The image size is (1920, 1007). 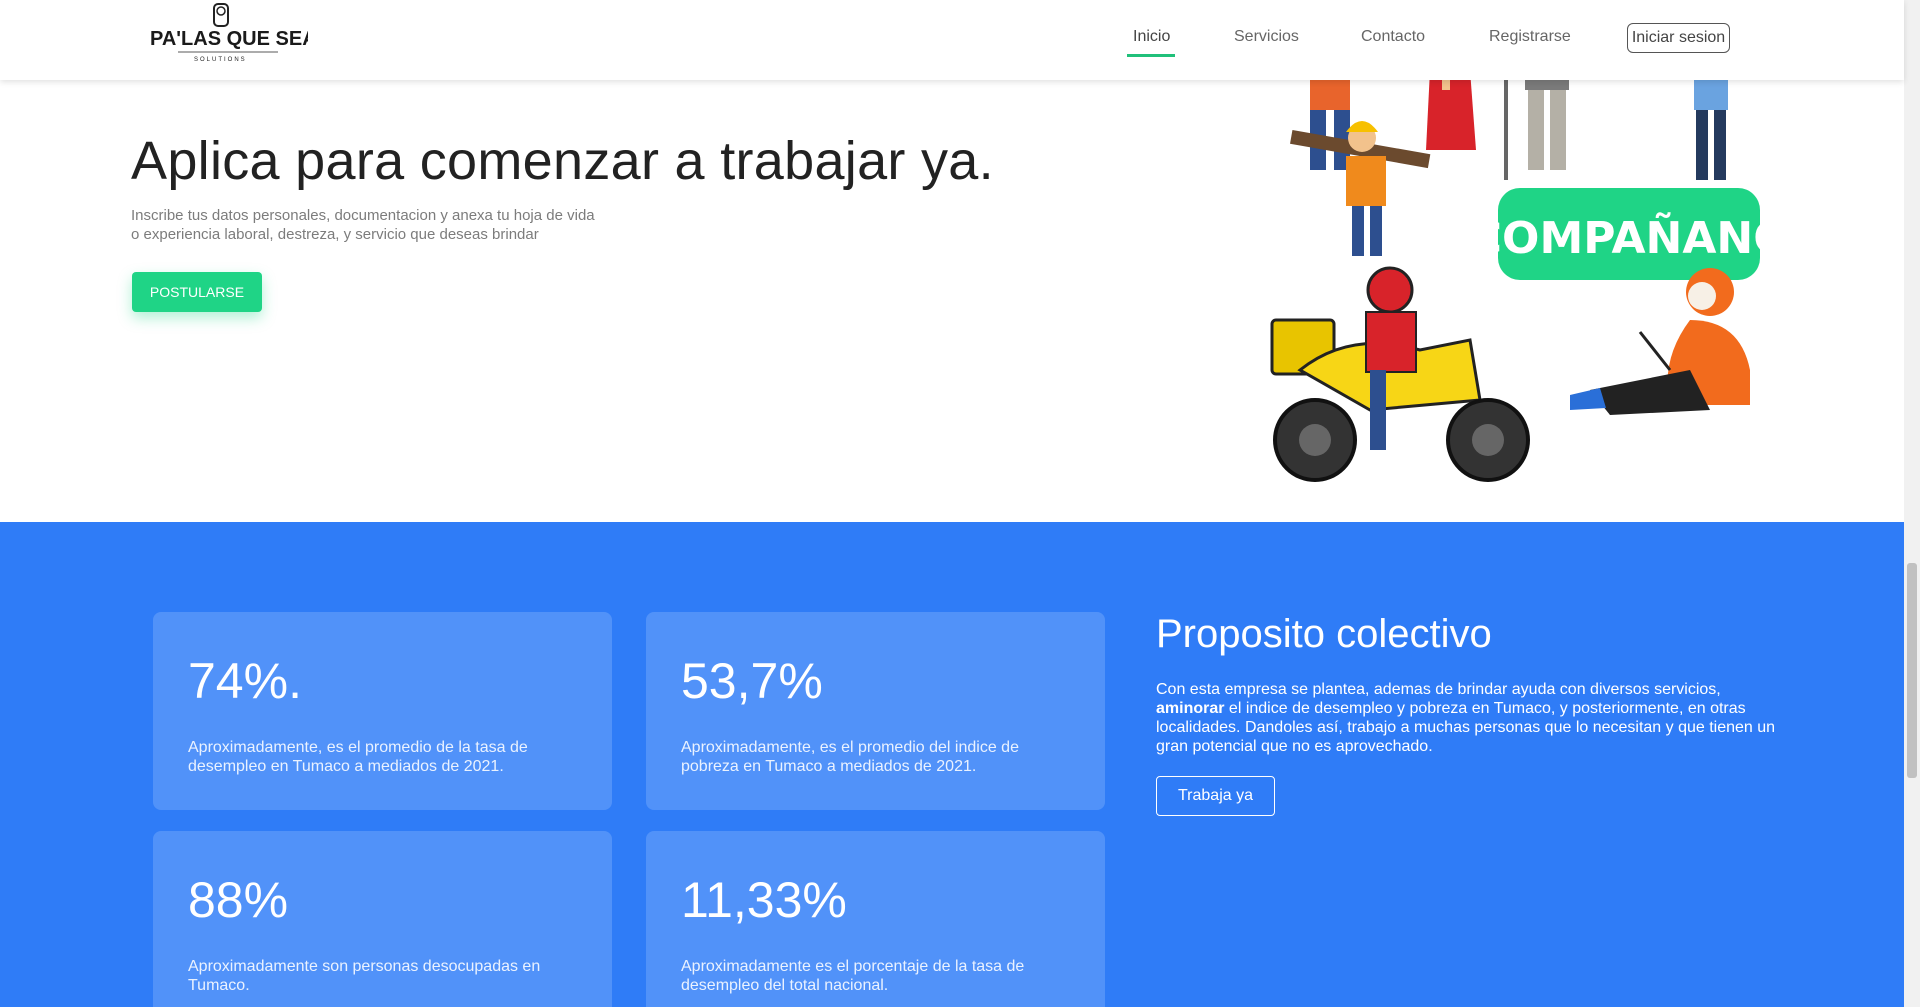 What do you see at coordinates (1151, 55) in the screenshot?
I see `nav-active-underline` at bounding box center [1151, 55].